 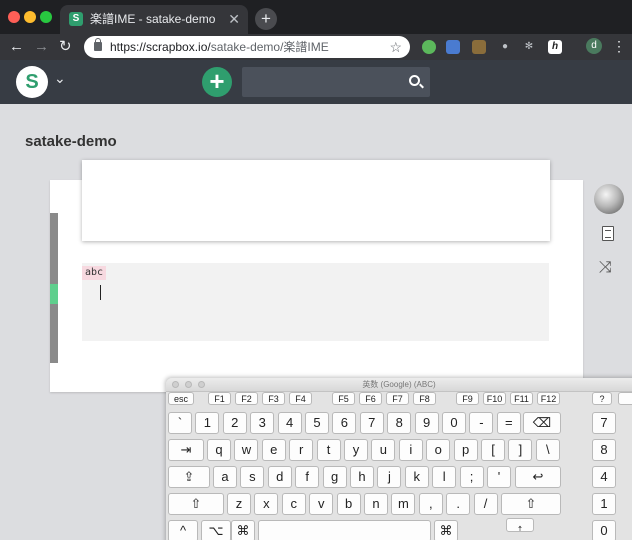 I want to click on key-fn_row-8: F8, so click(x=424, y=398).